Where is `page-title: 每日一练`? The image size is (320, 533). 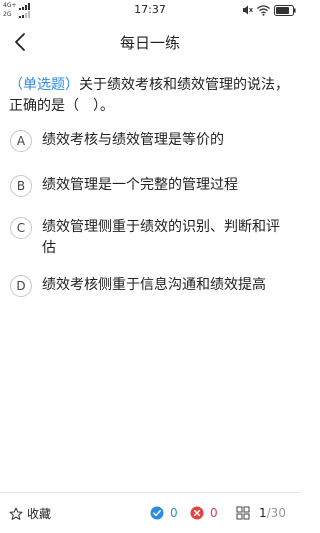 page-title: 每日一练 is located at coordinates (149, 43).